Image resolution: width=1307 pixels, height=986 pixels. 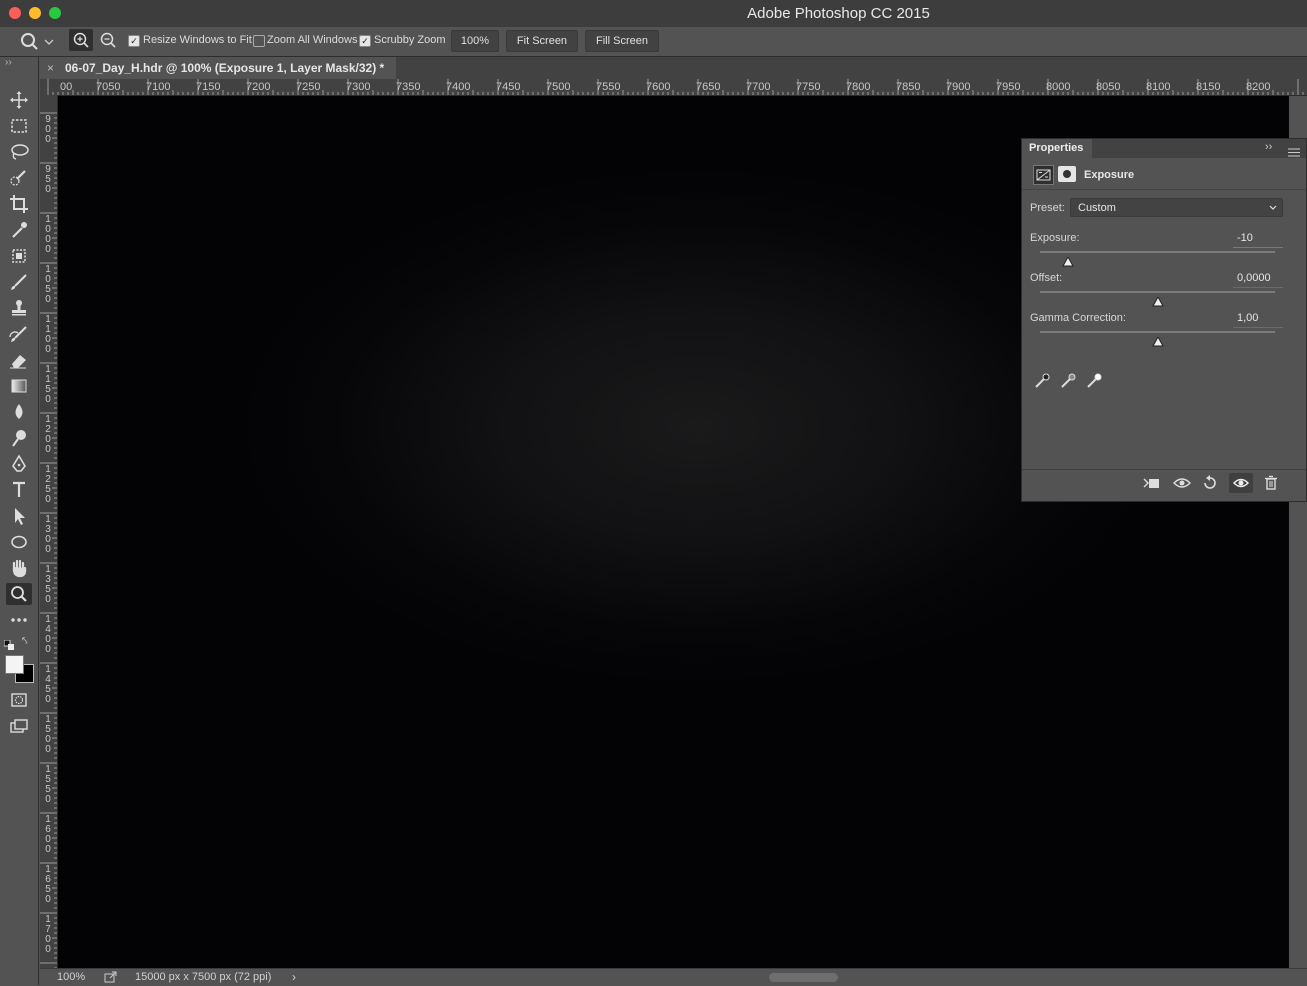 I want to click on exposure-slider-thumb, so click(x=1068, y=263).